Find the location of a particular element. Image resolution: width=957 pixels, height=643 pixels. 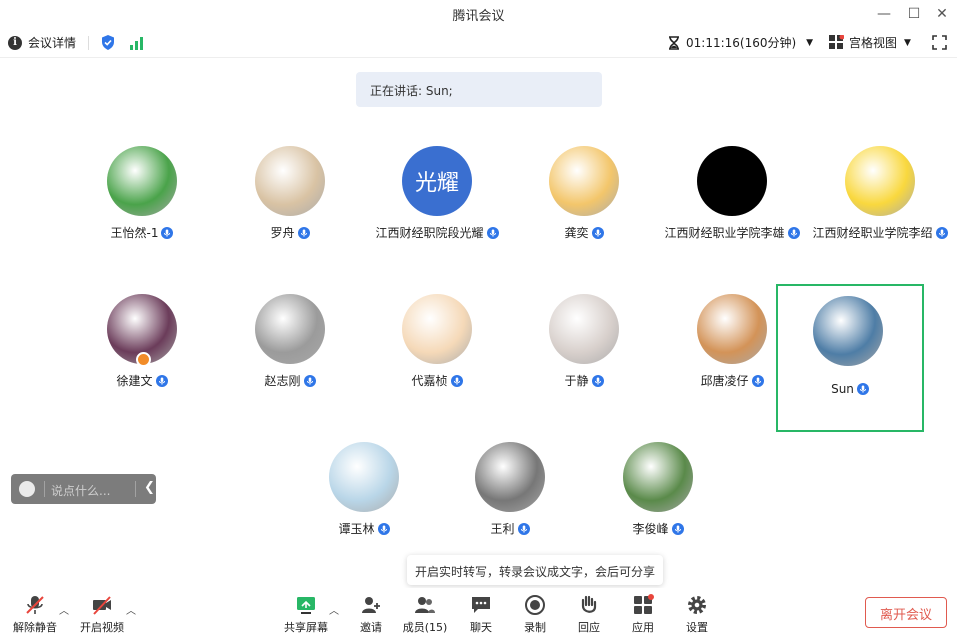

participant-name-row: 徐建文 is located at coordinates (142, 380).